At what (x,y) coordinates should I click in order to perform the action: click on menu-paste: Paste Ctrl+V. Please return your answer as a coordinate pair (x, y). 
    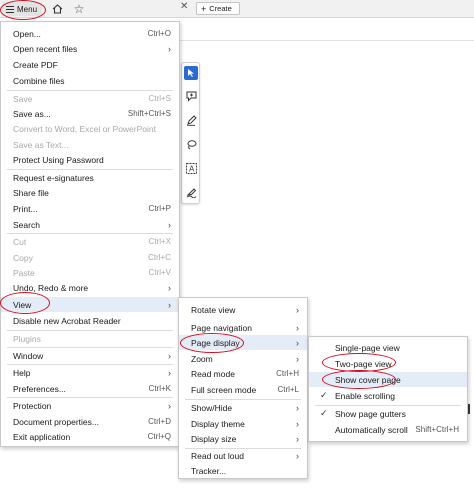
    Looking at the image, I should click on (90, 272).